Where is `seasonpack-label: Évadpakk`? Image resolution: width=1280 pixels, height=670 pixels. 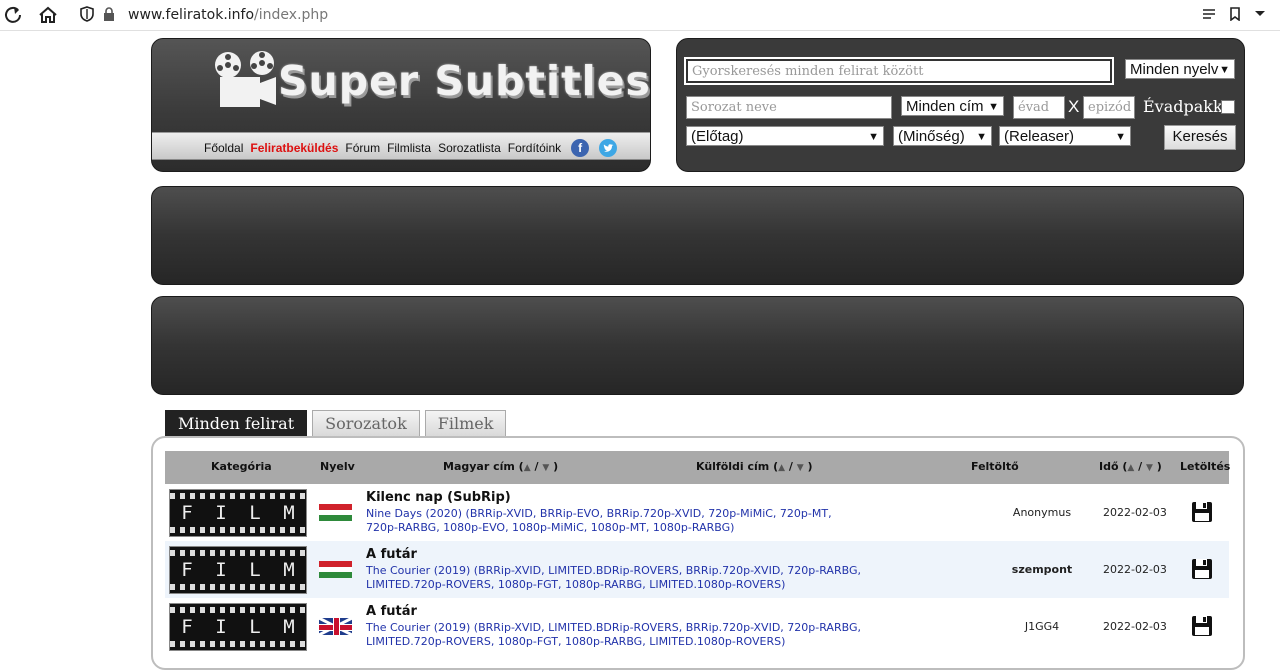 seasonpack-label: Évadpakk is located at coordinates (1183, 106).